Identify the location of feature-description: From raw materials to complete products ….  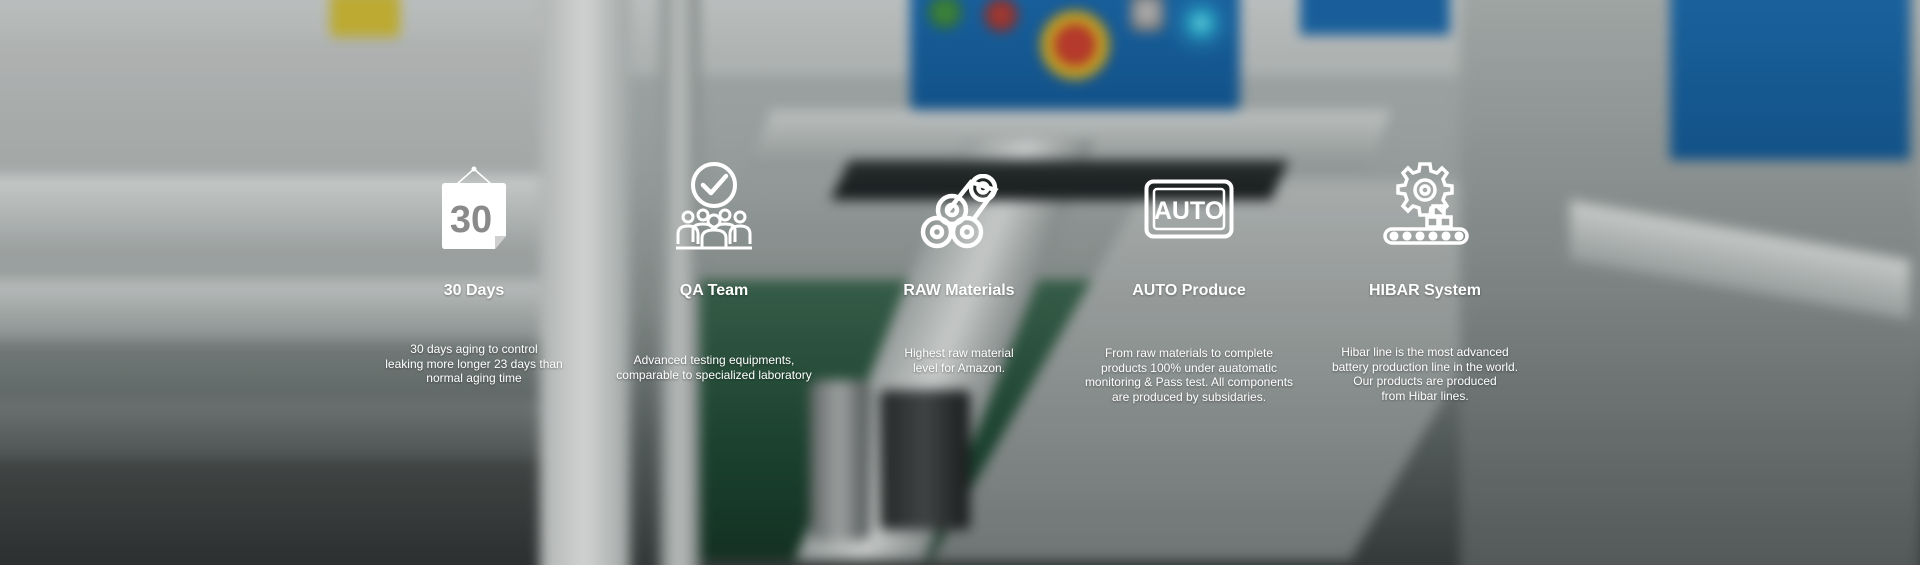
(1189, 375).